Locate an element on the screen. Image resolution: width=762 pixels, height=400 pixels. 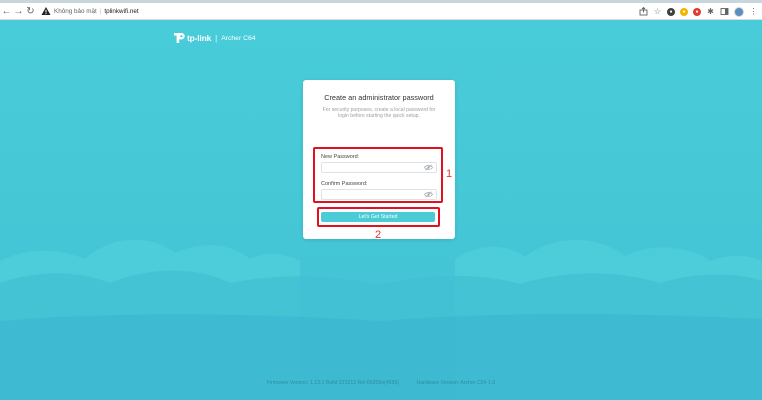
url-text: tplinkwifi.net is located at coordinates (121, 11).